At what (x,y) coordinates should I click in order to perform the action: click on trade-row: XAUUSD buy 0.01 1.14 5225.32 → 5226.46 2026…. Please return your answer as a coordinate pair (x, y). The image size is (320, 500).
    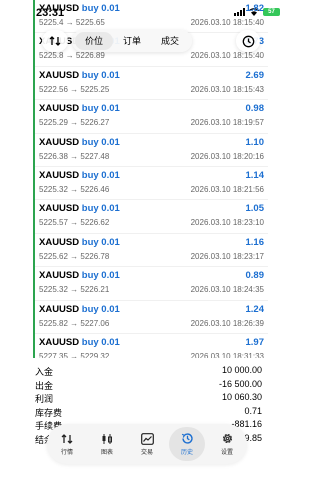
    Looking at the image, I should click on (151, 184).